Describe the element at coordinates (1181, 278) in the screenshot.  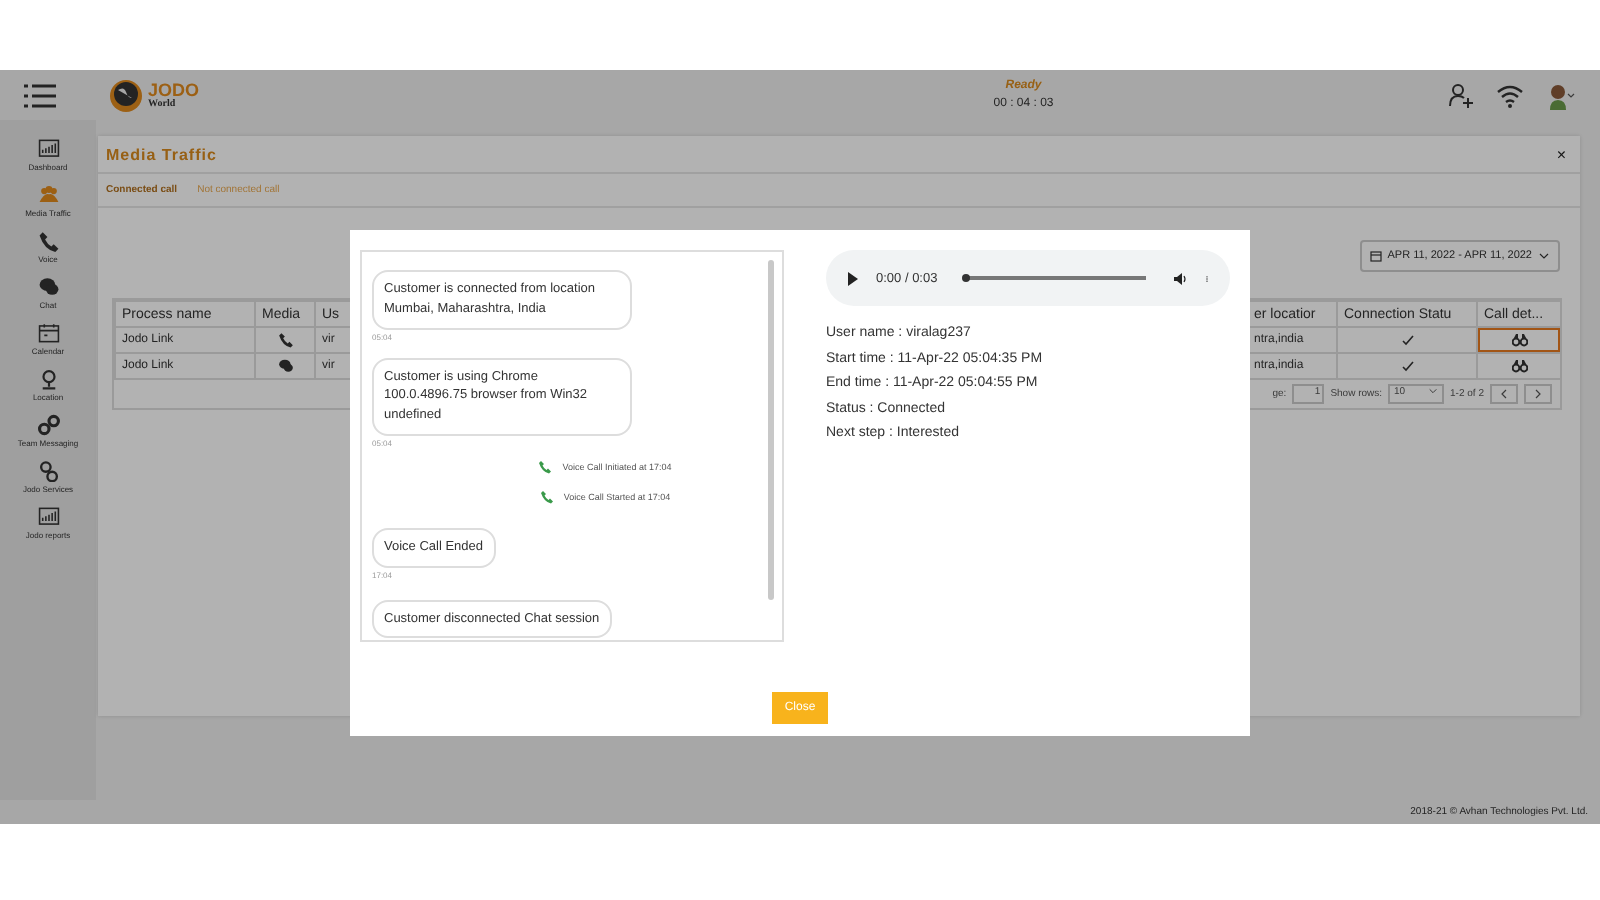
I see `volume-icon` at that location.